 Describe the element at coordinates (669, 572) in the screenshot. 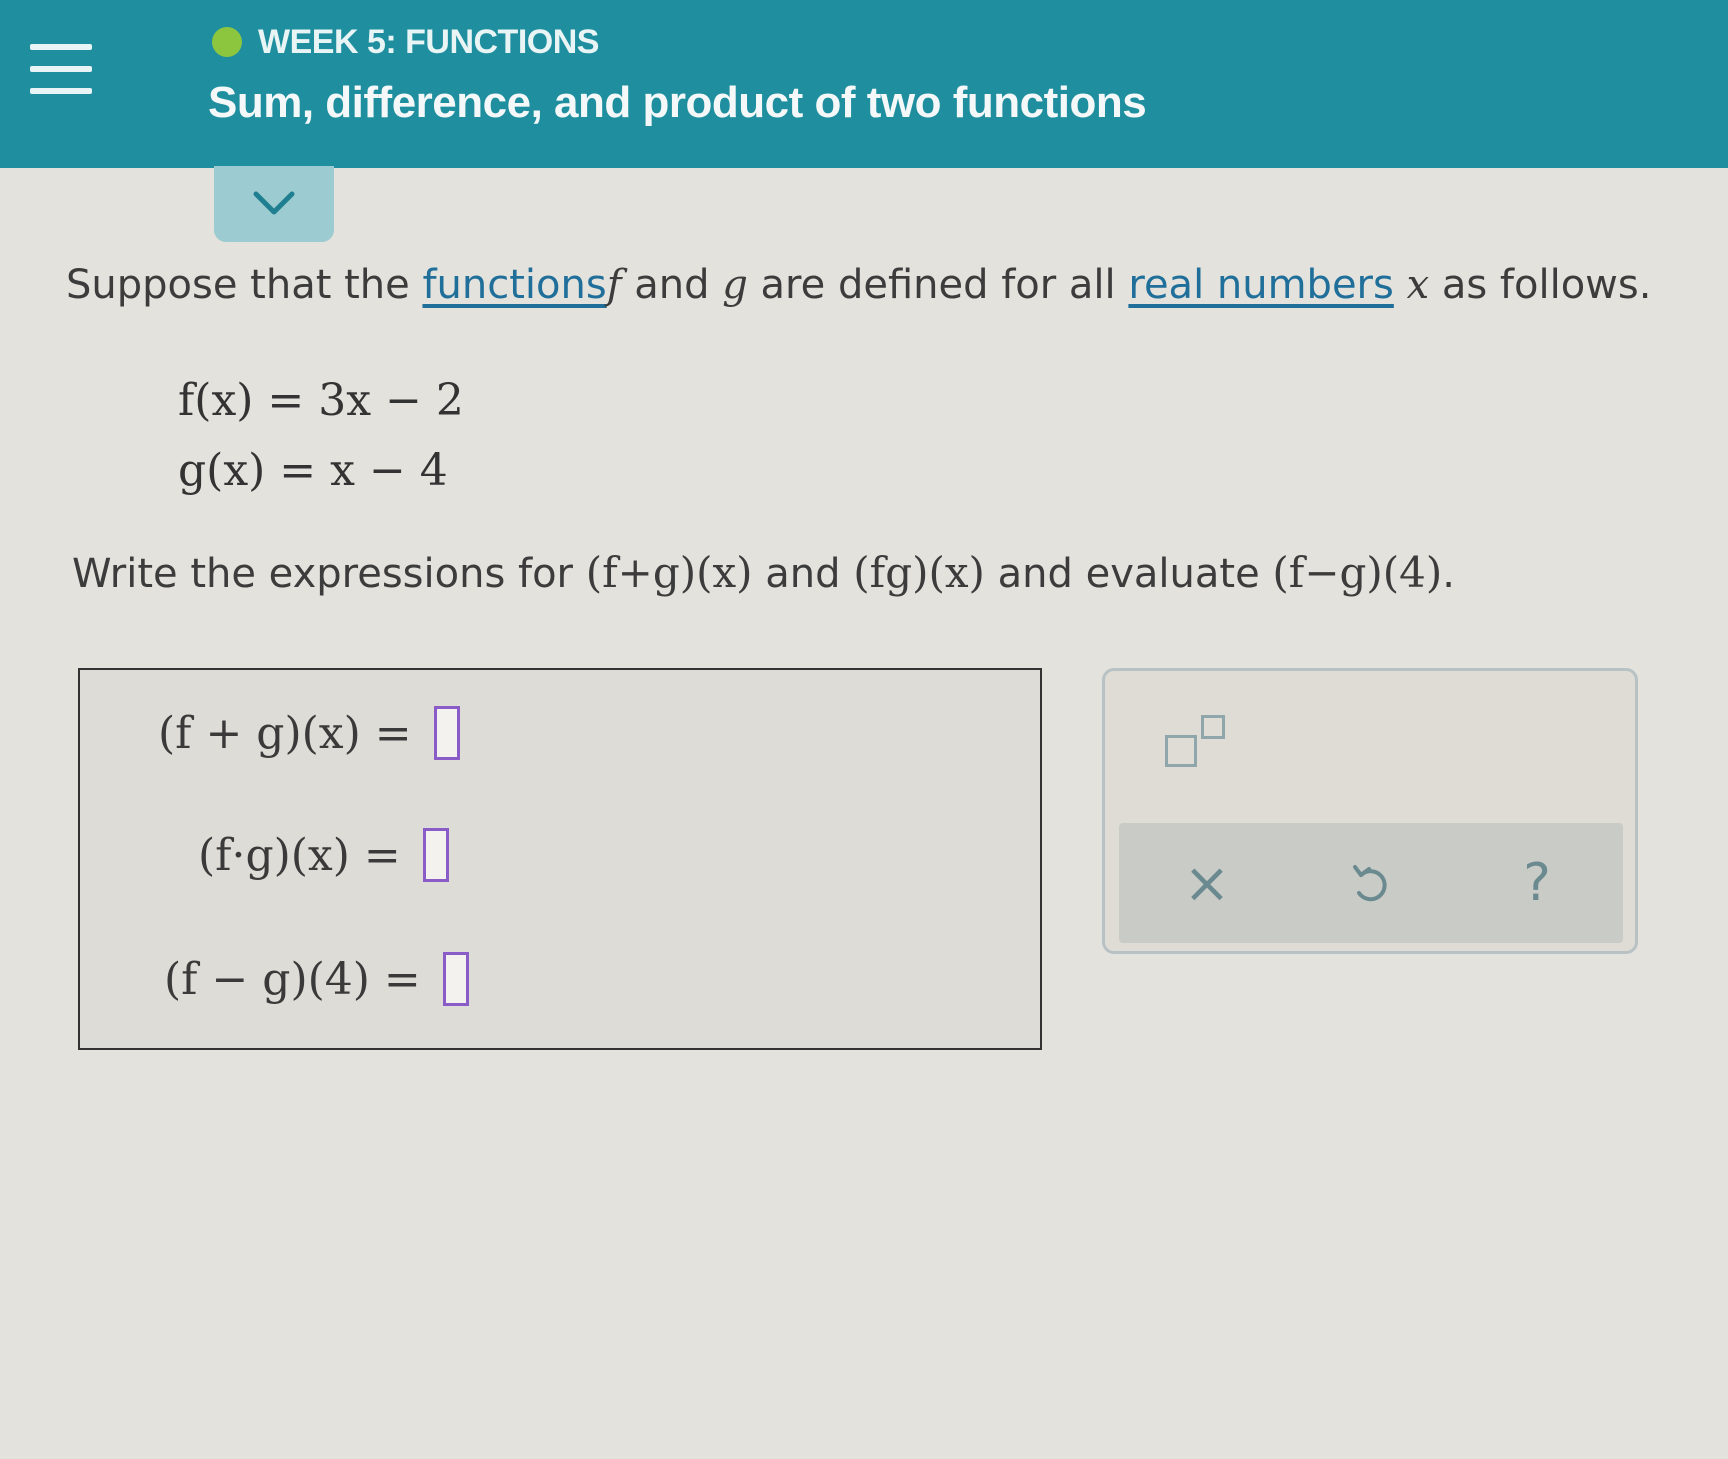

I see `expr-sum: (f+g)(x)` at that location.